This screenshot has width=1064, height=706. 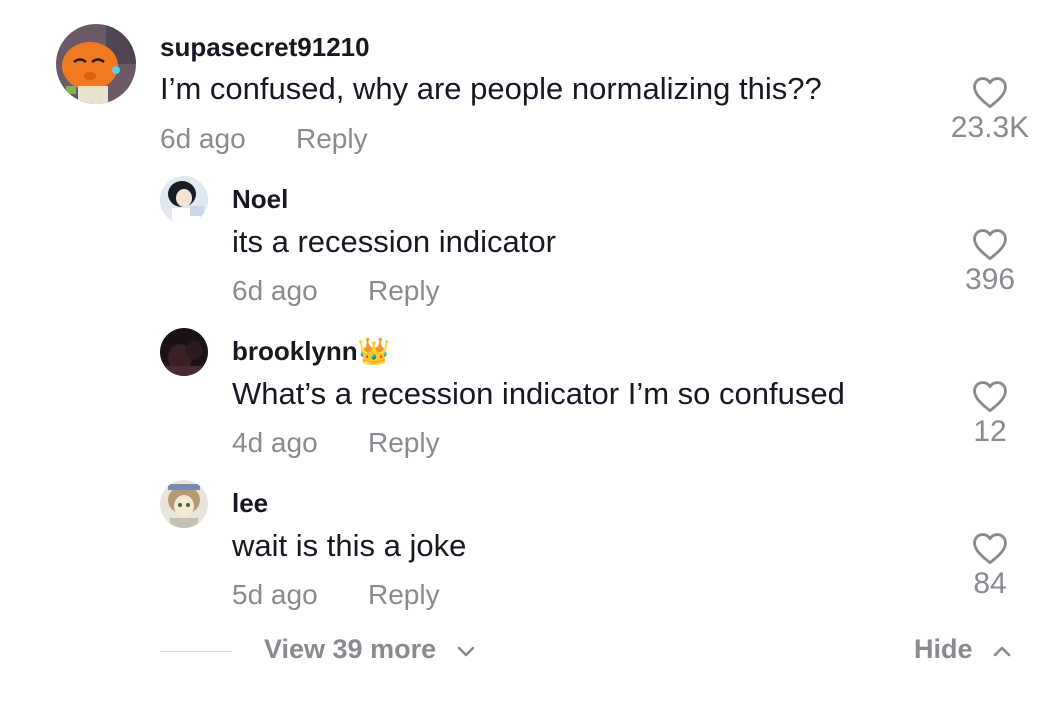 What do you see at coordinates (465, 651) in the screenshot?
I see `chevron-down-icon` at bounding box center [465, 651].